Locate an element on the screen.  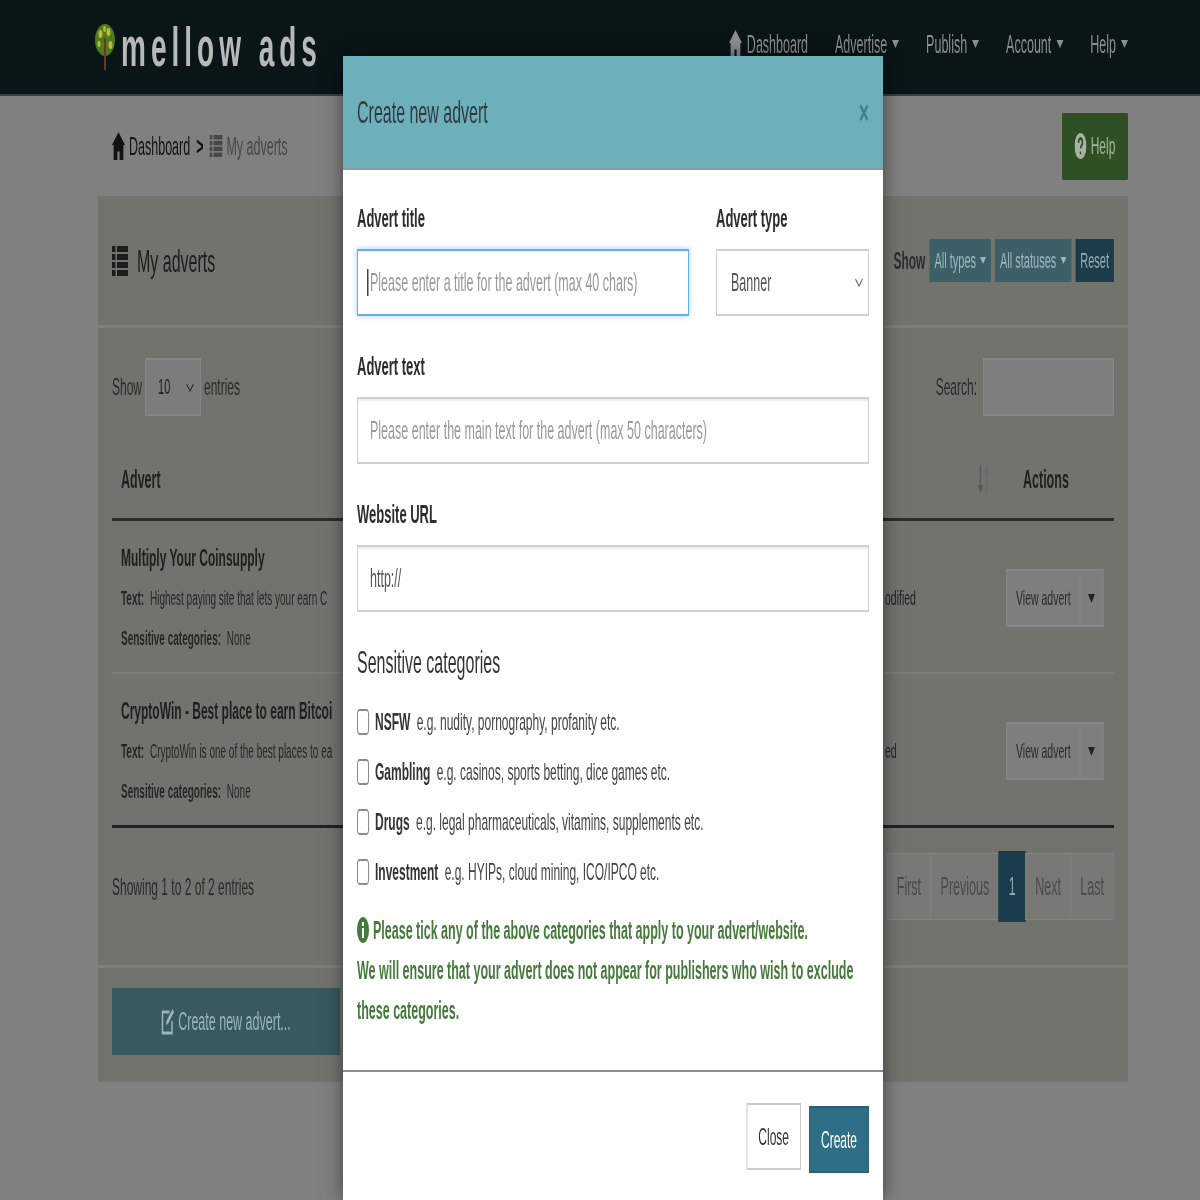
search-label: Search: is located at coordinates (956, 387).